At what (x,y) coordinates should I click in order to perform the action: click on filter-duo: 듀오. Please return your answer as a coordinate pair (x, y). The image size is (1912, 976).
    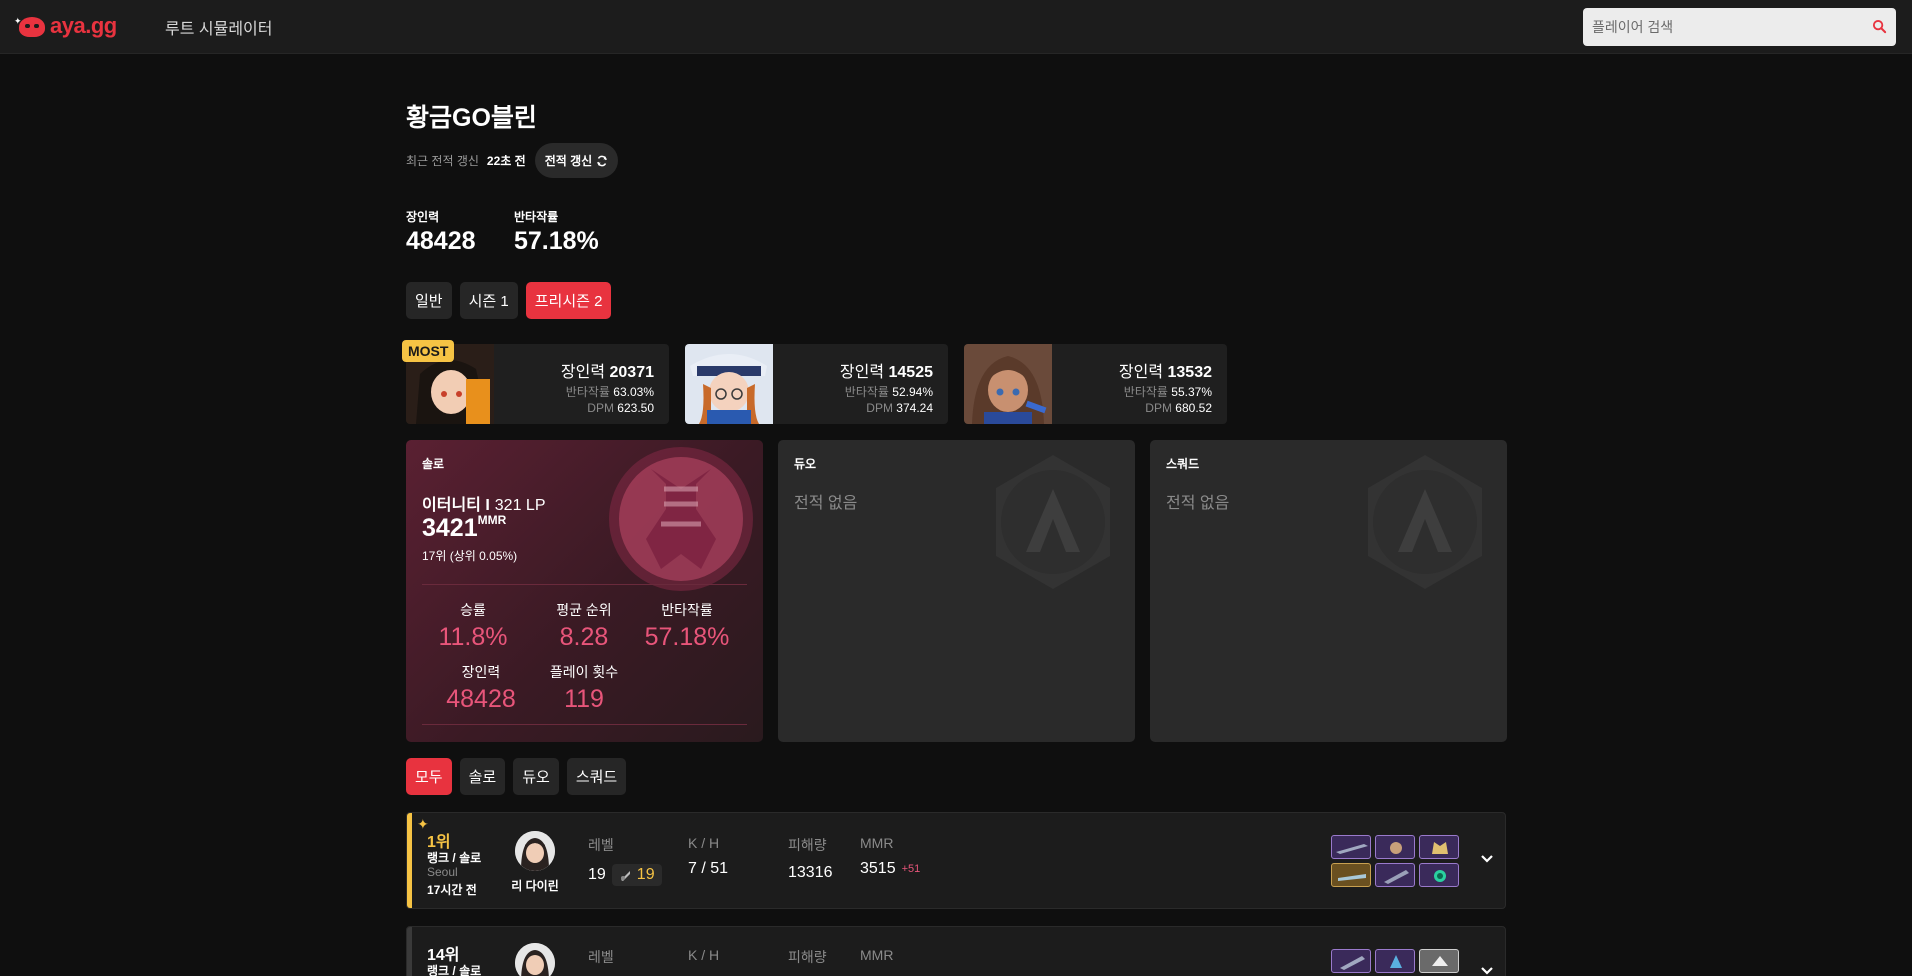
    Looking at the image, I should click on (536, 776).